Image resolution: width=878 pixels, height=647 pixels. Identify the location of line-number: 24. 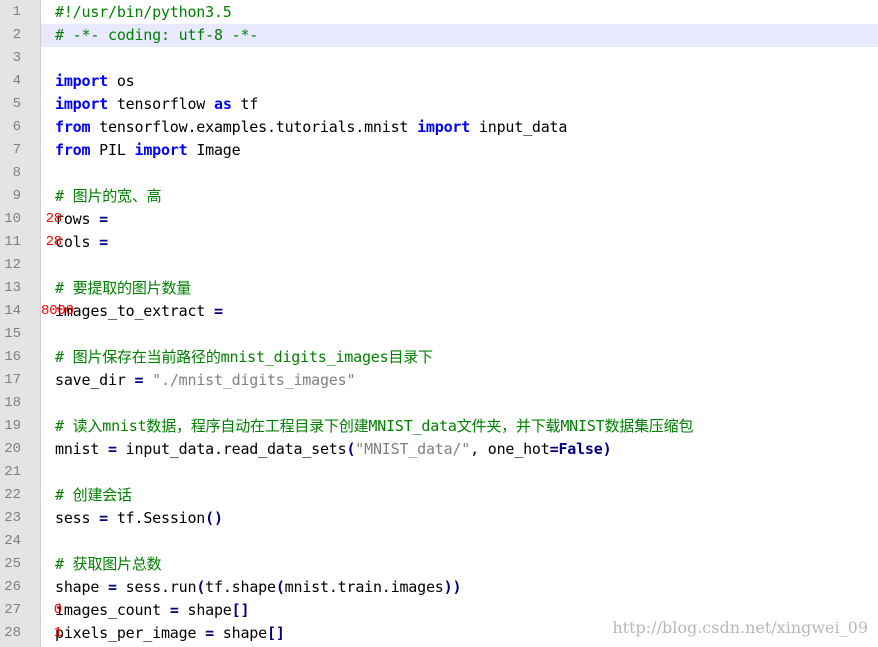
(12, 541).